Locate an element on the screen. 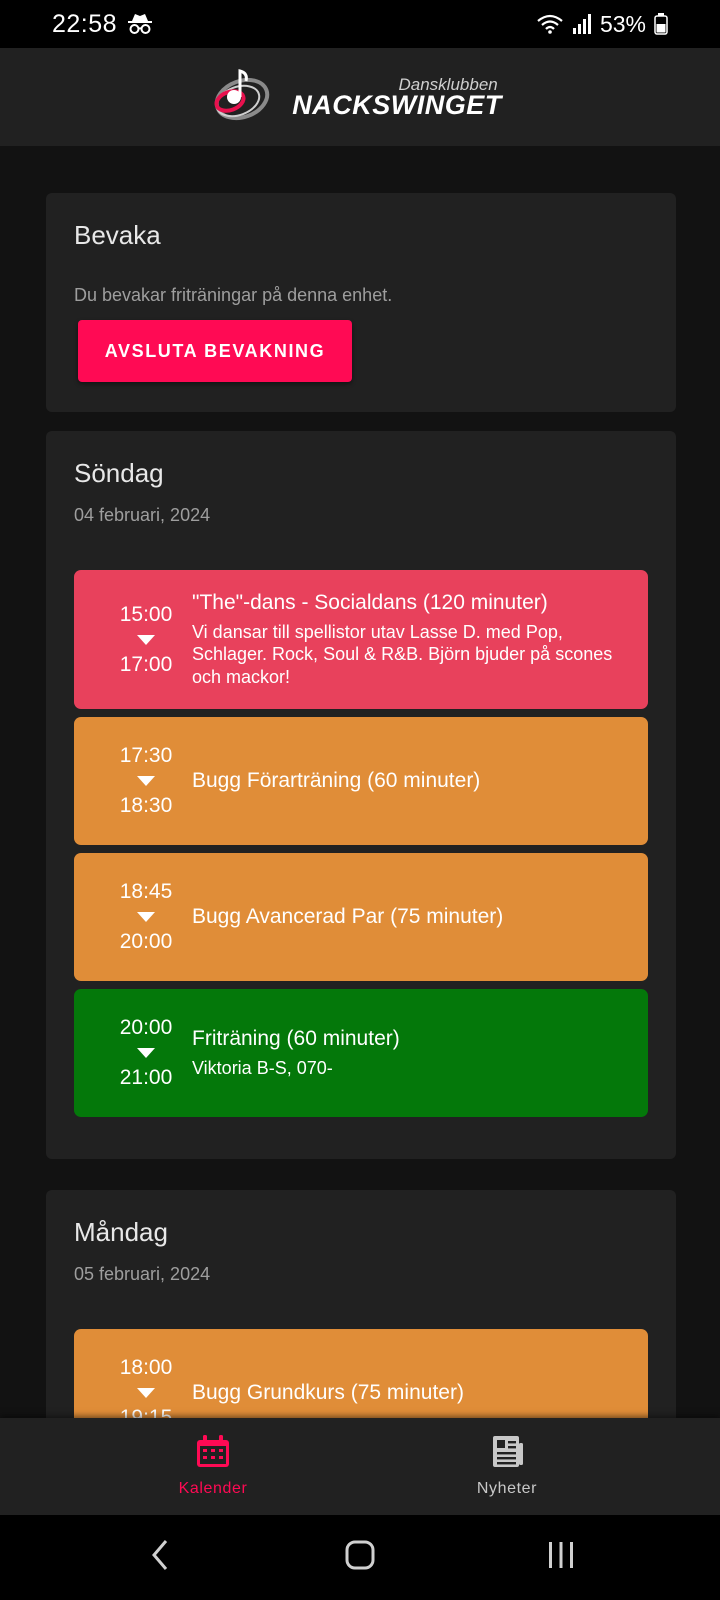  event-title: "The"-dans - Socialdans (120 minuter) is located at coordinates (370, 602).